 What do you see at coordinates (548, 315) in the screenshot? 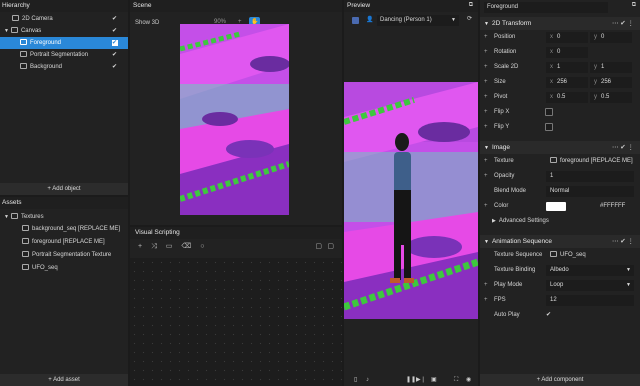
I see `auto-play-checkbox: ✔` at bounding box center [548, 315].